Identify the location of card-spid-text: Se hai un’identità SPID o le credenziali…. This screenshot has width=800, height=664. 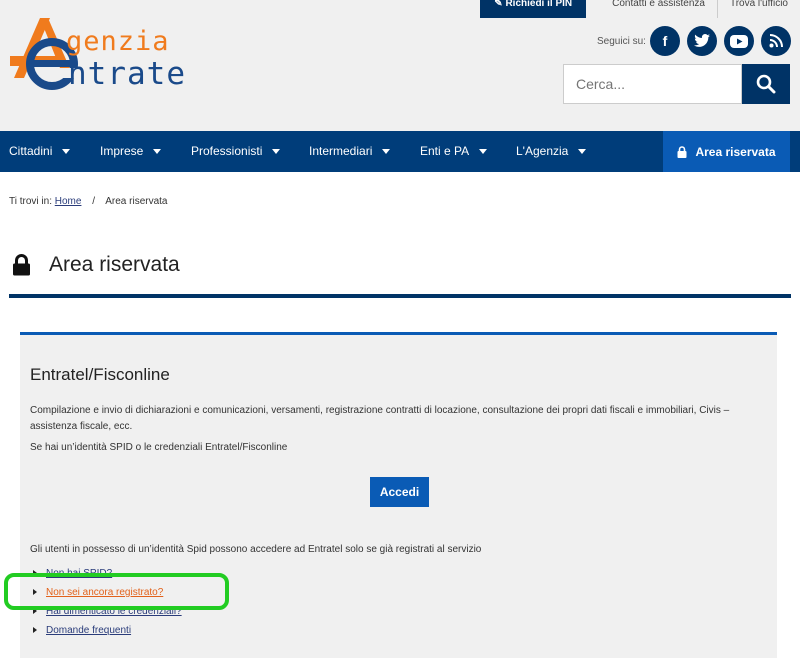
(159, 447).